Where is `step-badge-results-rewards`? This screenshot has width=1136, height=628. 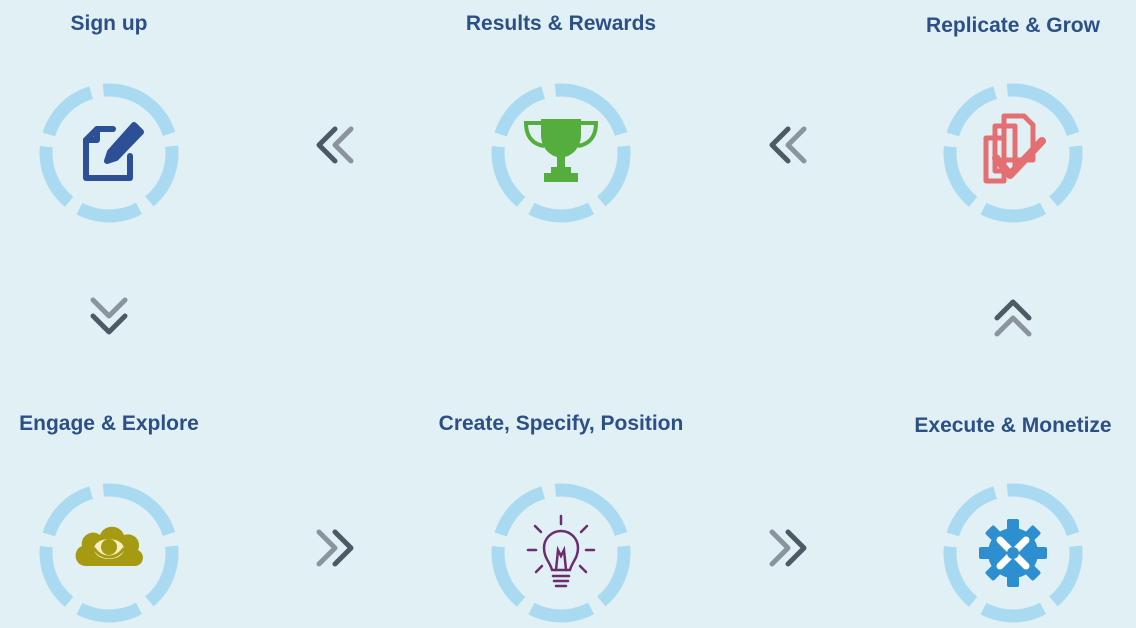 step-badge-results-rewards is located at coordinates (561, 153).